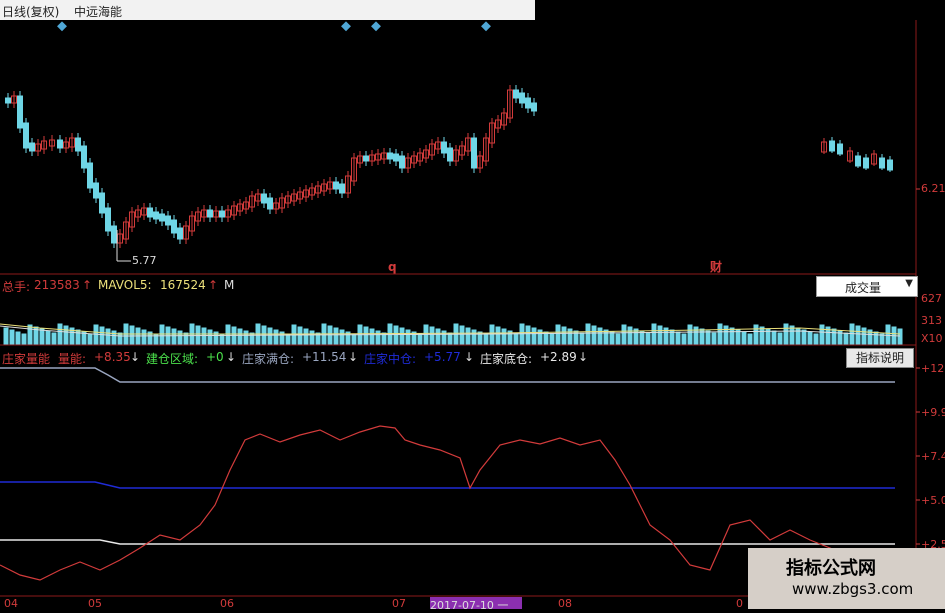 This screenshot has height=613, width=945. What do you see at coordinates (476, 604) in the screenshot?
I see `cursor-date-highlight: 2017-07-10 一` at bounding box center [476, 604].